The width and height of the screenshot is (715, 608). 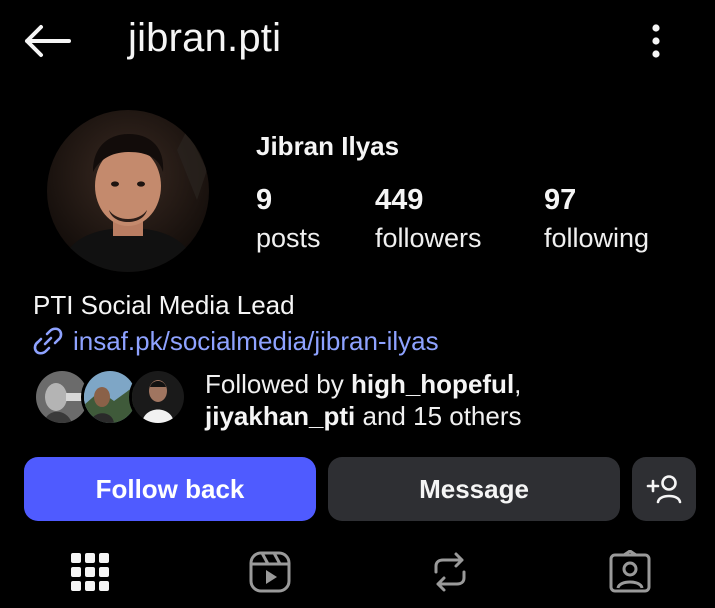 I want to click on back-button, so click(x=47, y=41).